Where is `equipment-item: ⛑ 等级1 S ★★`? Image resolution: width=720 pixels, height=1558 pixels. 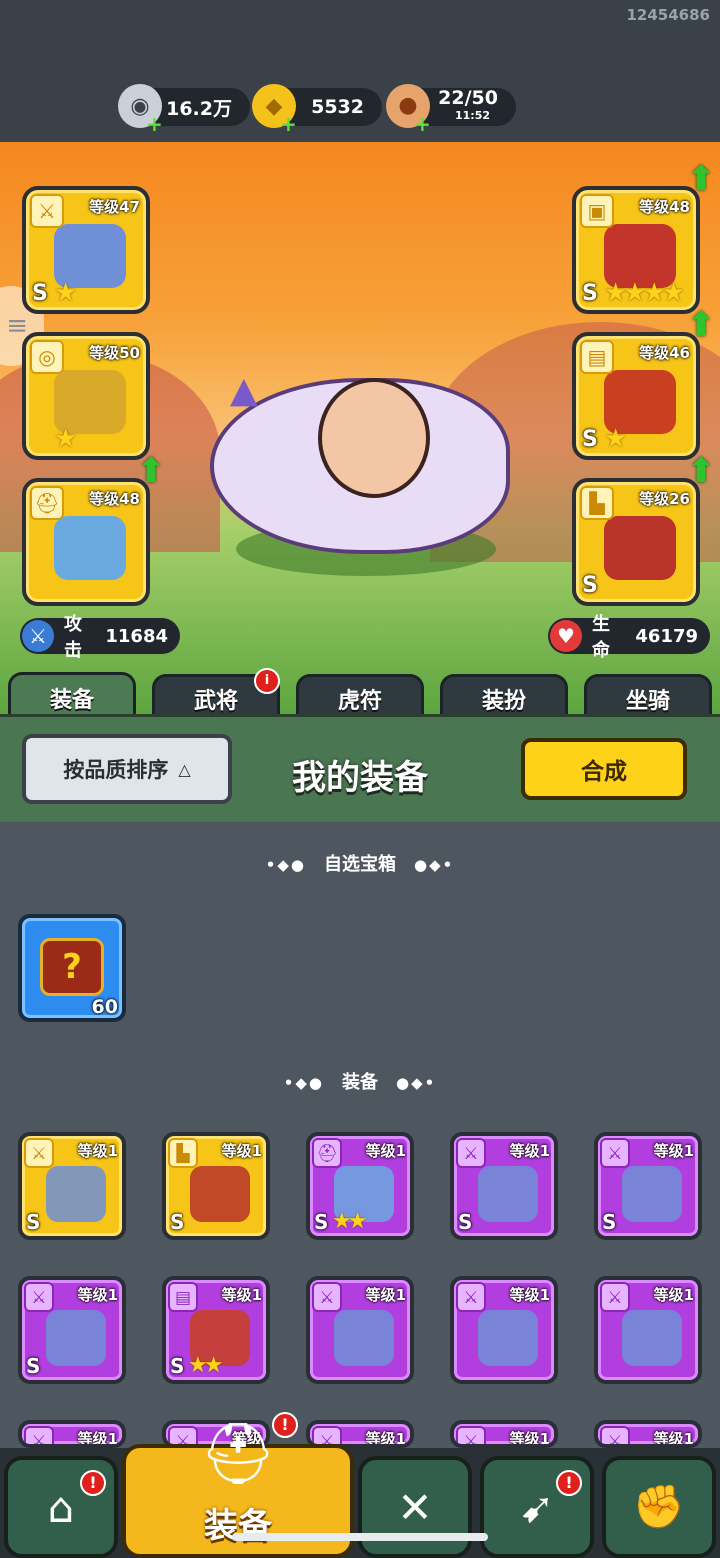
equipment-item: ⛑ 等级1 S ★★ is located at coordinates (360, 1186).